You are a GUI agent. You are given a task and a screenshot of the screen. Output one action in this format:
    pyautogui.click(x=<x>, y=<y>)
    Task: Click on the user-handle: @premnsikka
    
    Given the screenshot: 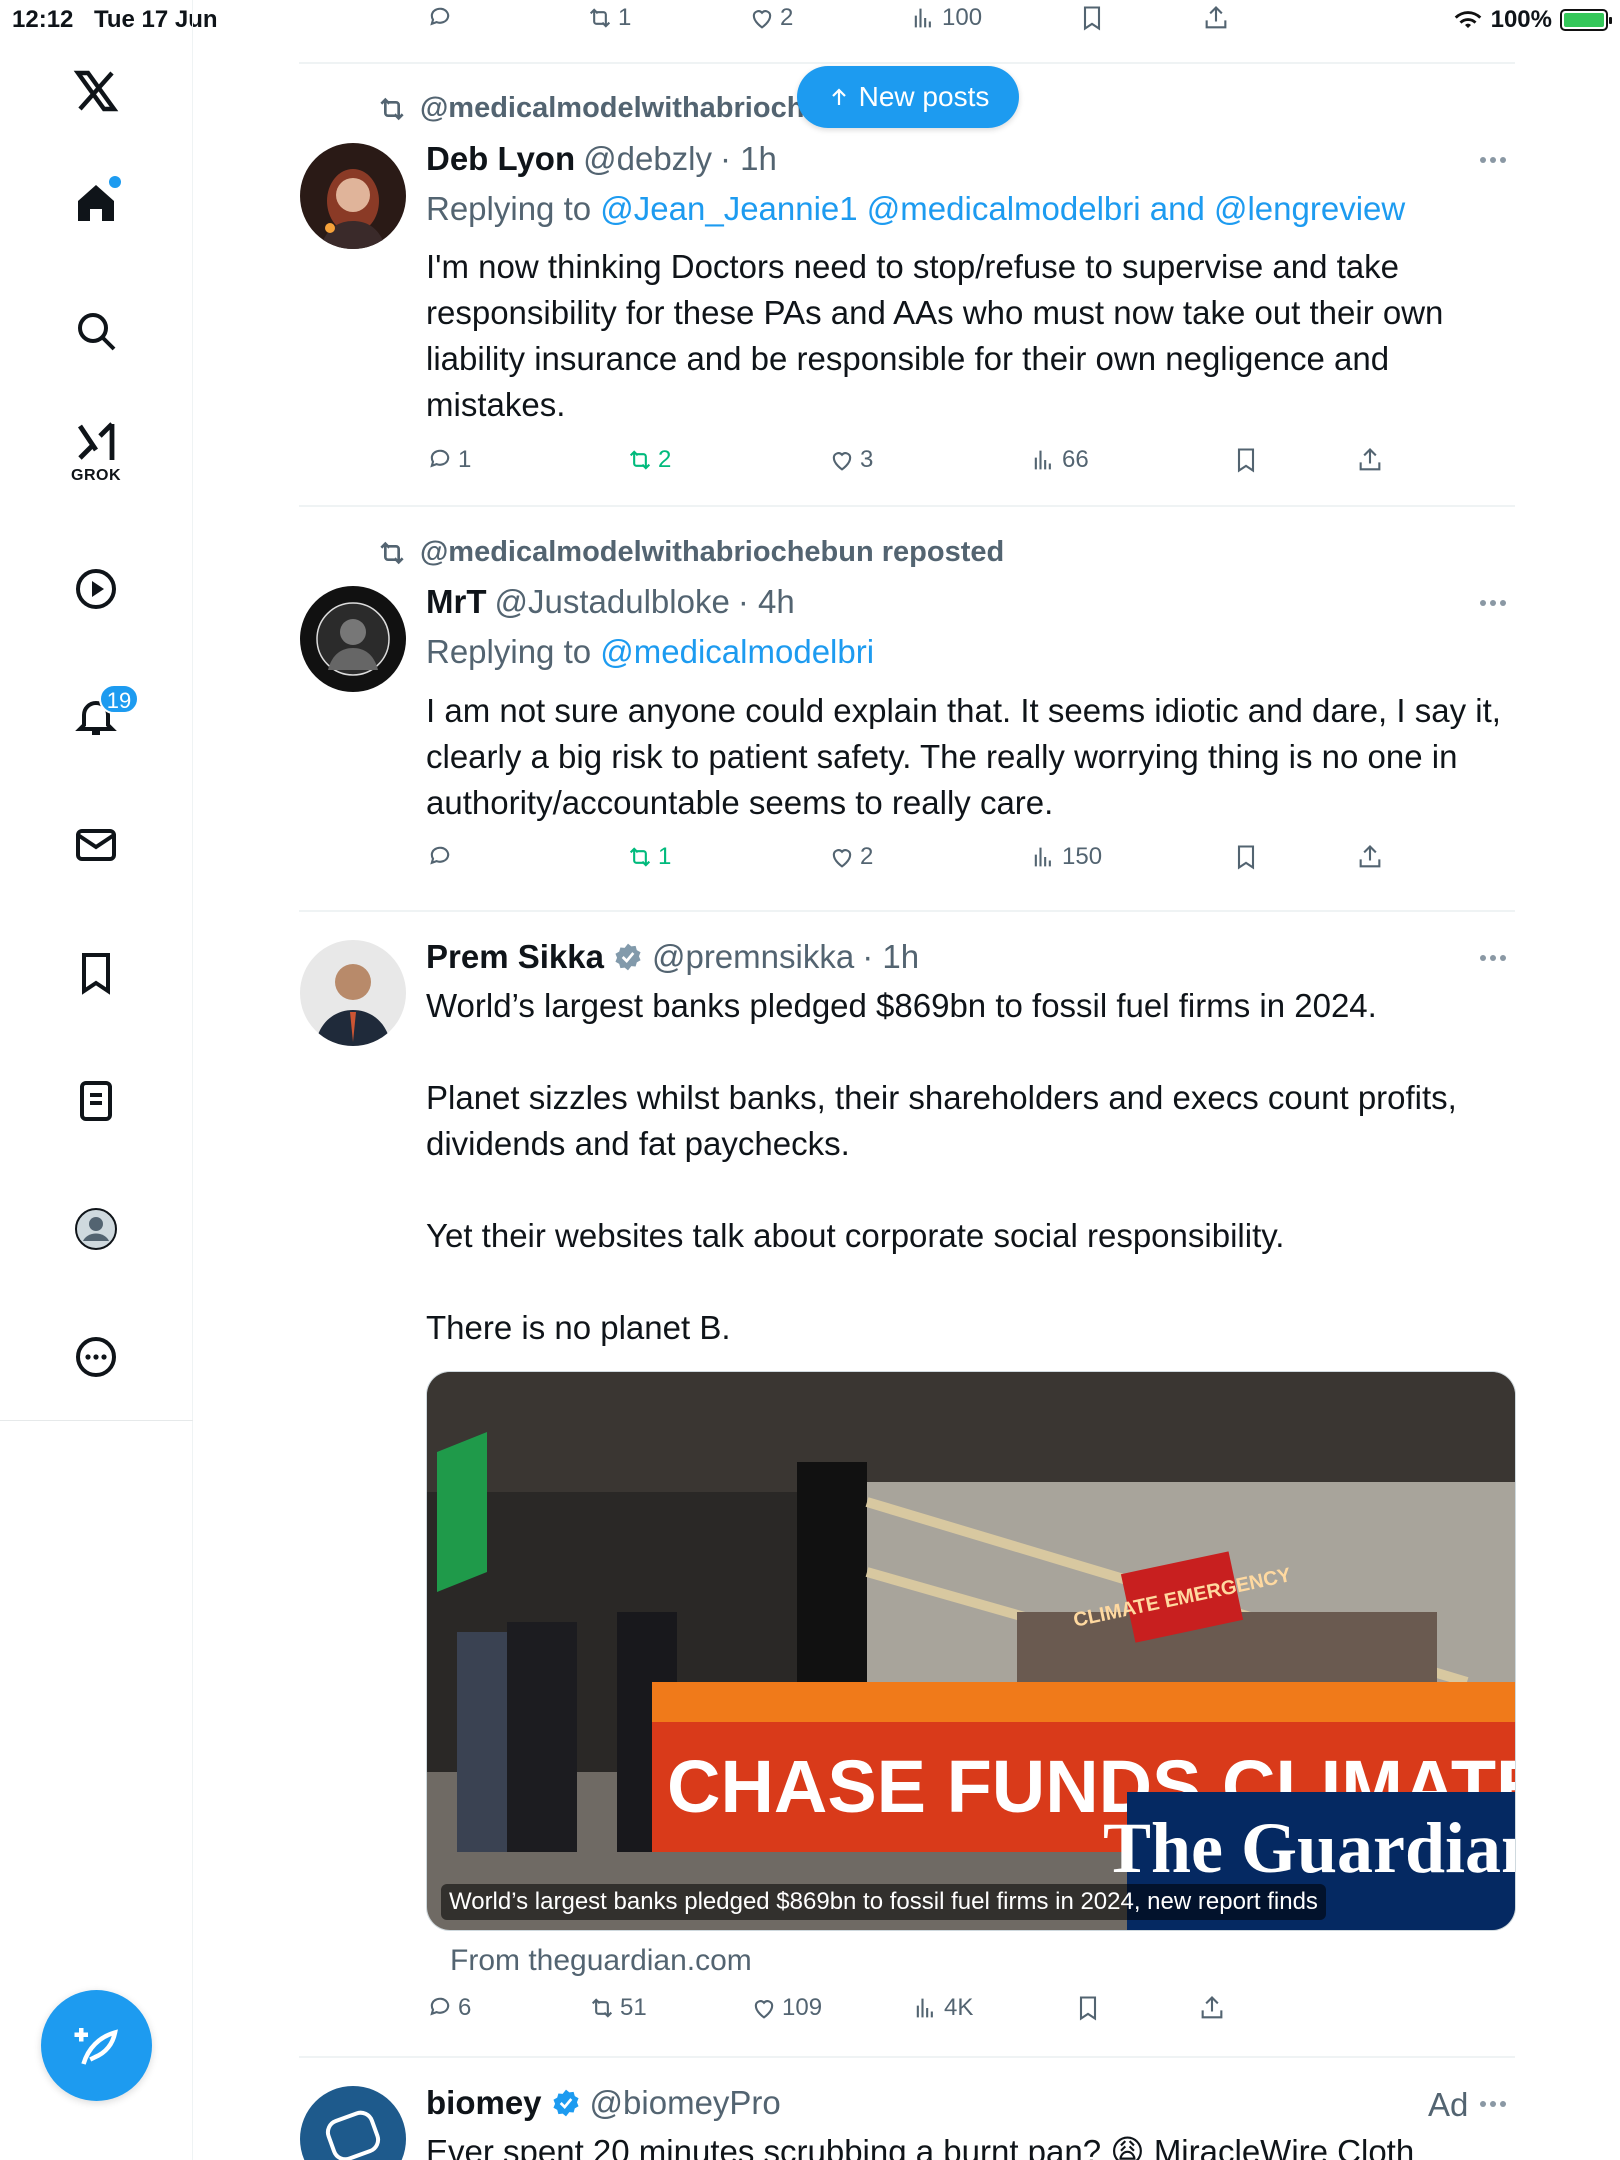 What is the action you would take?
    pyautogui.click(x=753, y=957)
    